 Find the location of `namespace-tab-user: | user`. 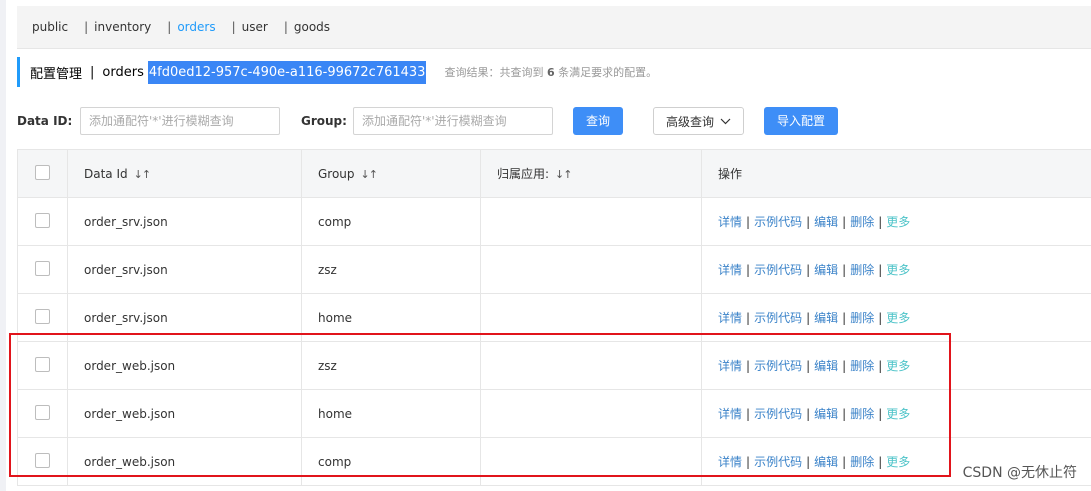

namespace-tab-user: | user is located at coordinates (250, 27).